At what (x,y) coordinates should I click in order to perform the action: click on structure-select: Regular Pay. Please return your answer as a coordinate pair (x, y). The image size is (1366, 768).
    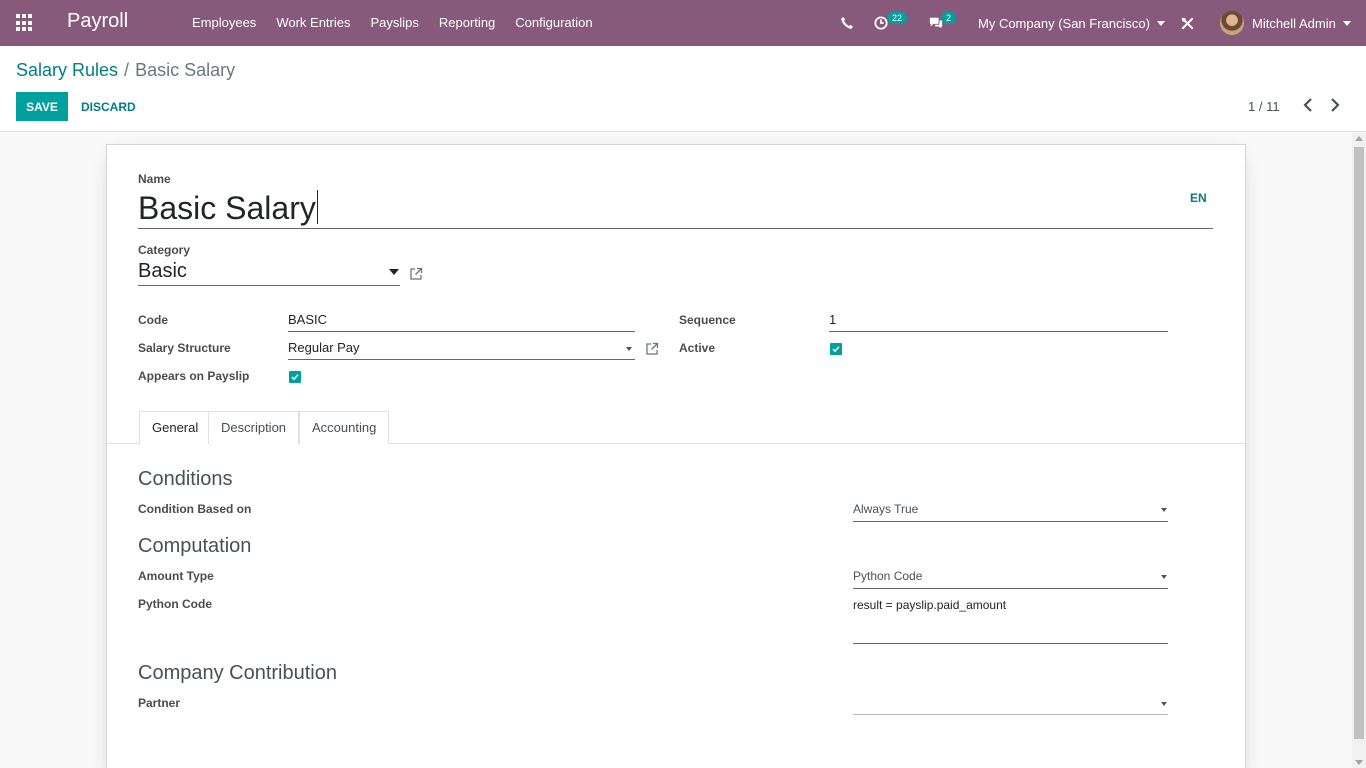
    Looking at the image, I should click on (461, 349).